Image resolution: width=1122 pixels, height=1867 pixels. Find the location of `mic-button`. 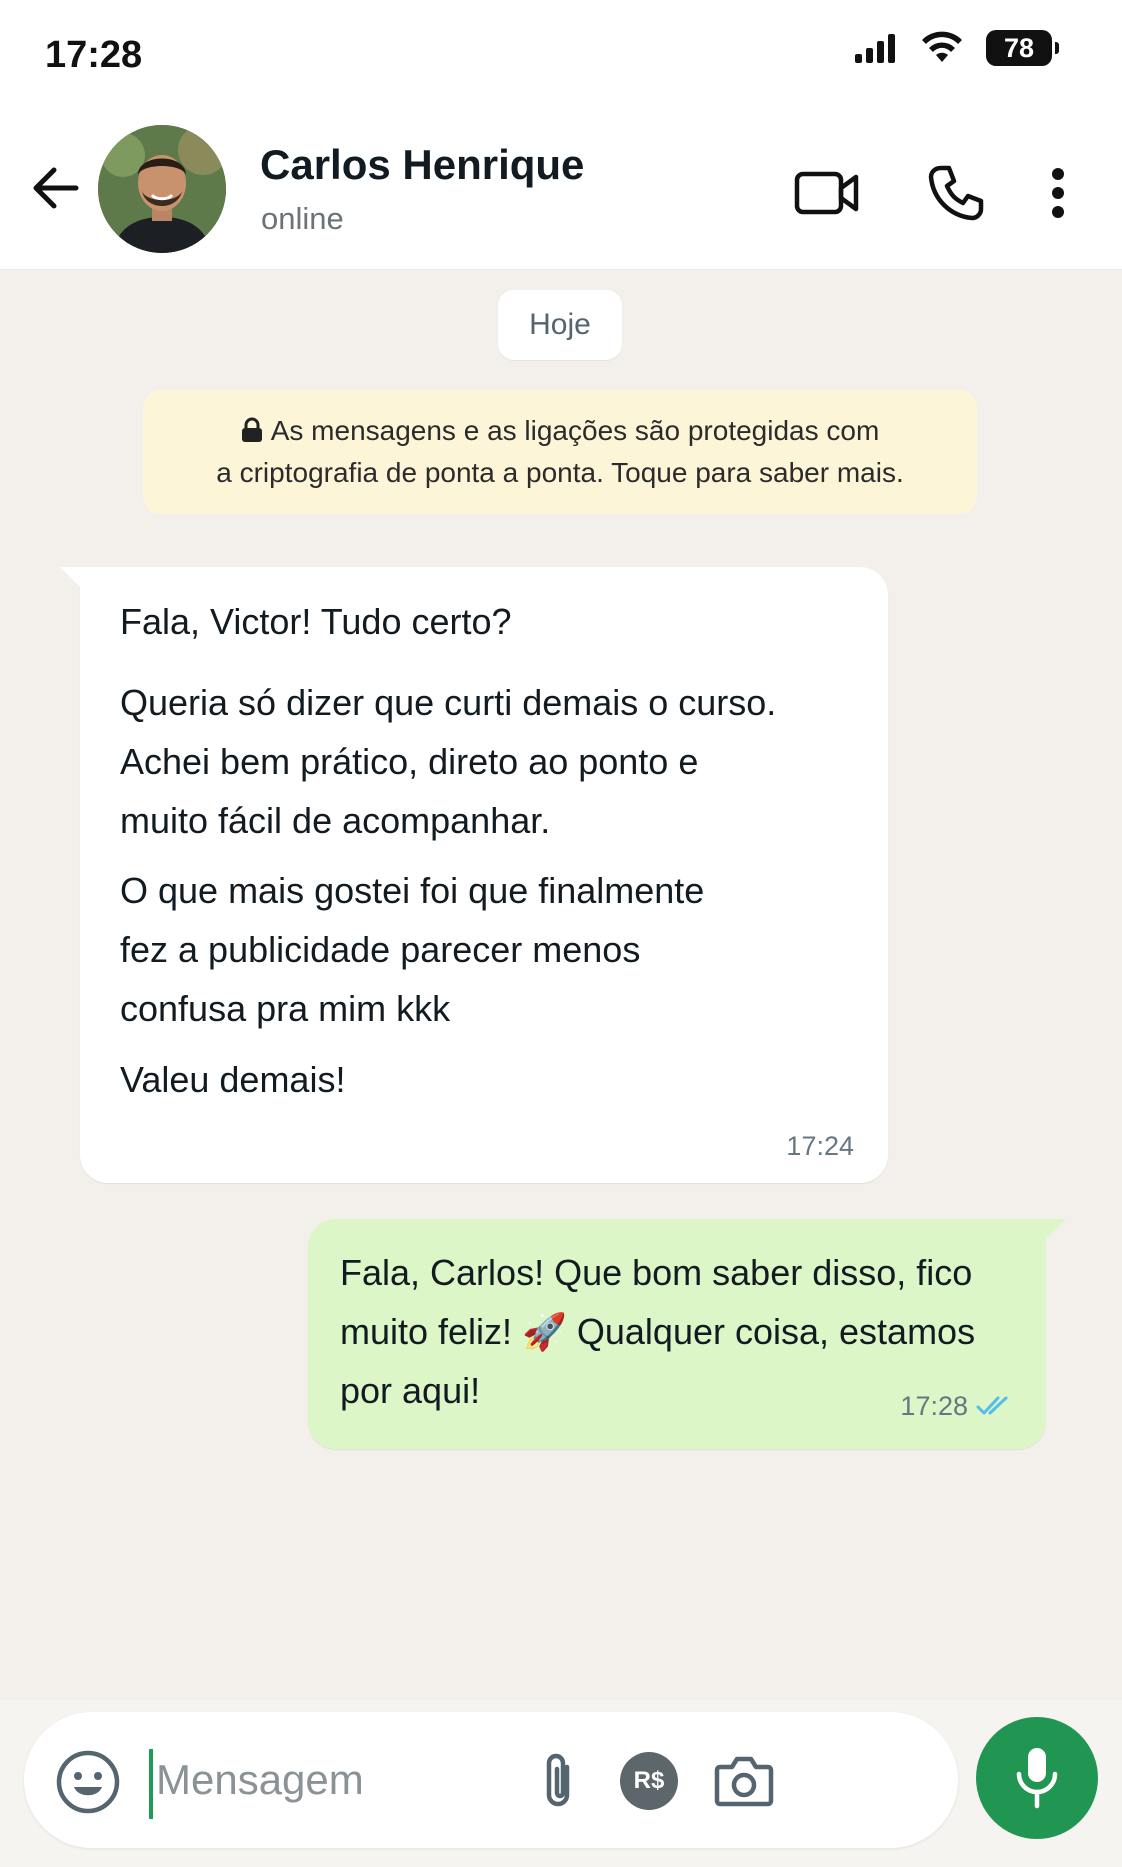

mic-button is located at coordinates (1037, 1778).